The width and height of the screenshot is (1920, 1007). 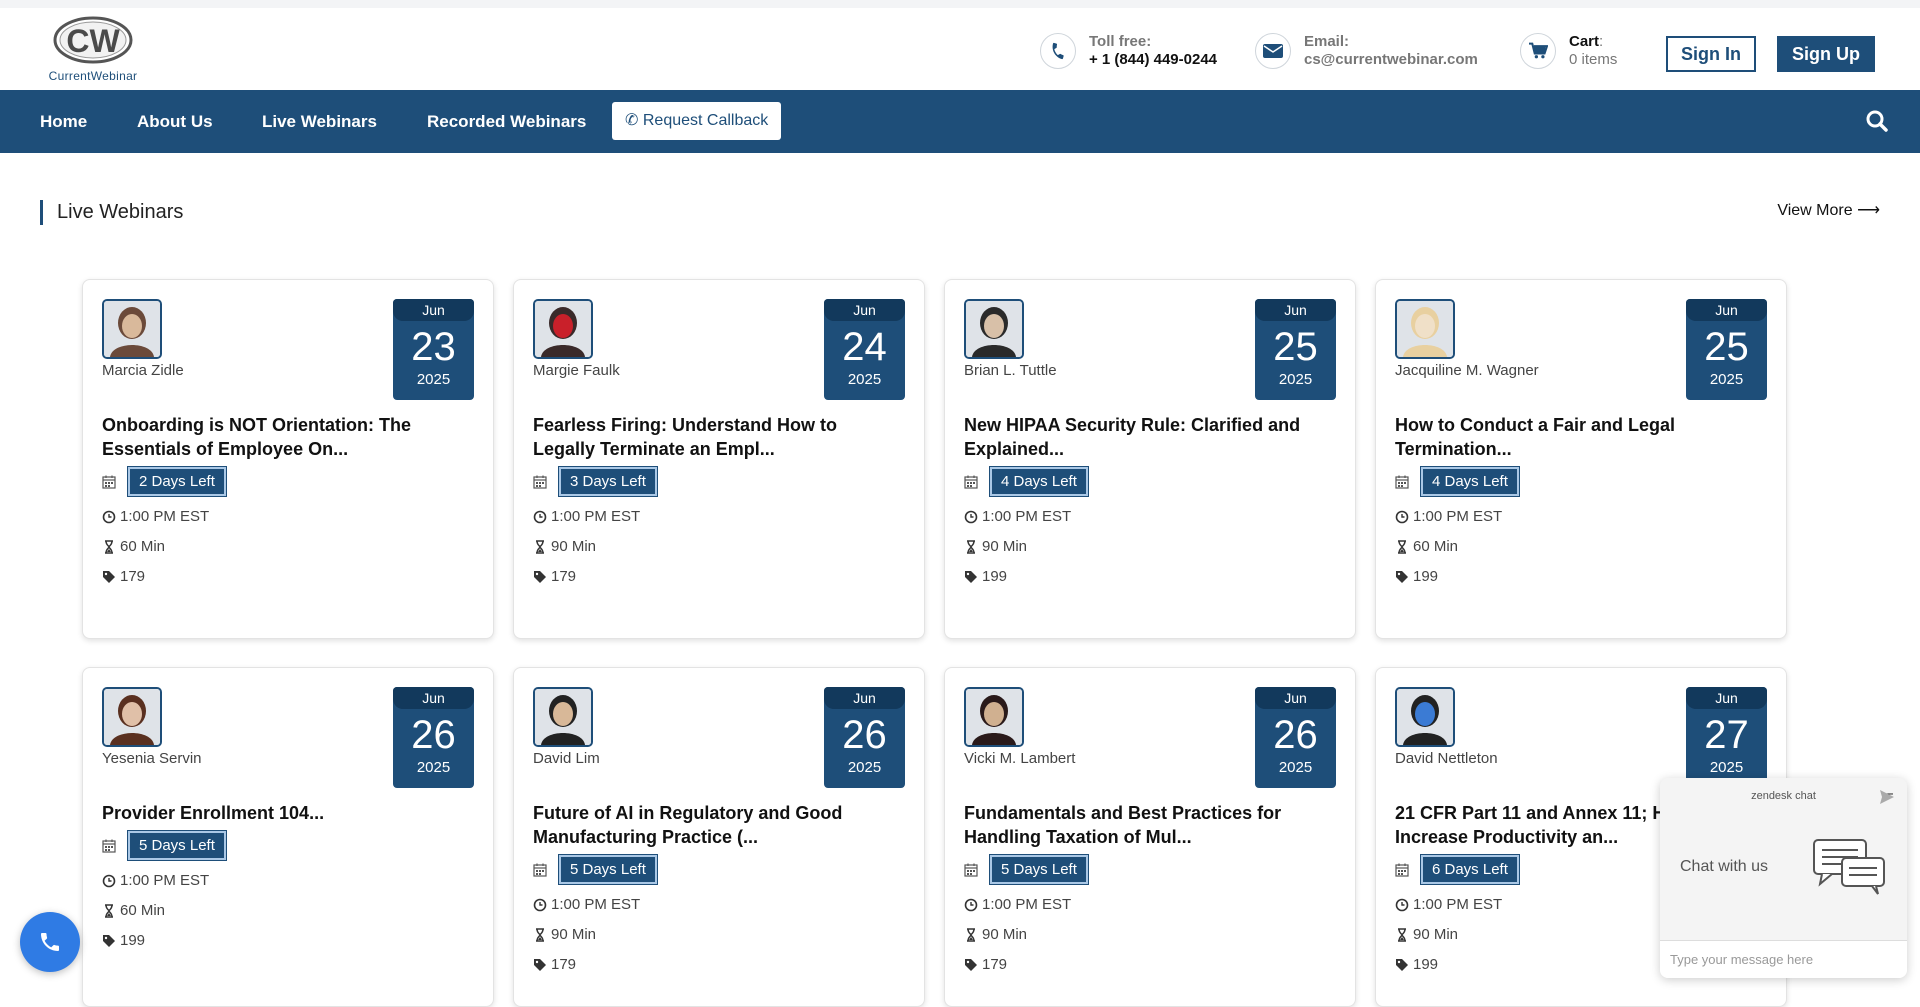 I want to click on chat-brand: zendesk chat, so click(x=1783, y=796).